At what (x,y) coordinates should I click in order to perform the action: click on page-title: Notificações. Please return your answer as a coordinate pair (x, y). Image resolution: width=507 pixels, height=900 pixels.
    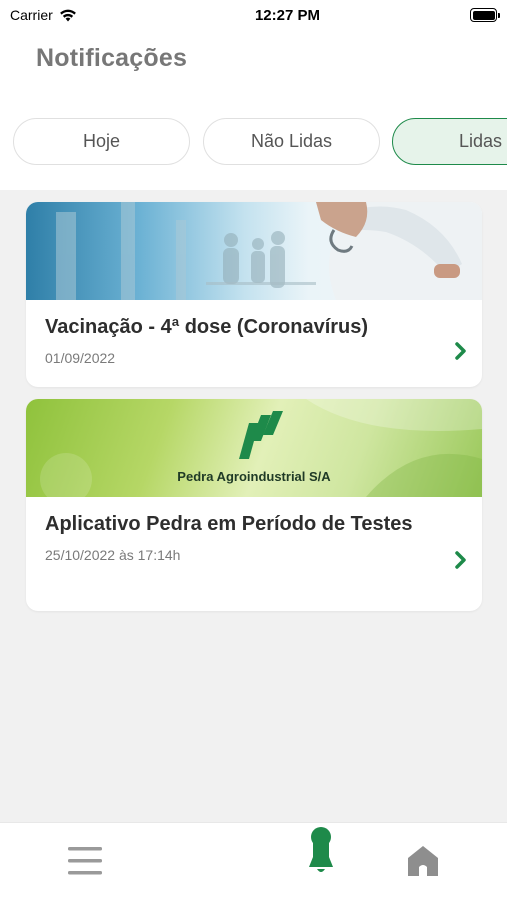
    Looking at the image, I should click on (112, 58).